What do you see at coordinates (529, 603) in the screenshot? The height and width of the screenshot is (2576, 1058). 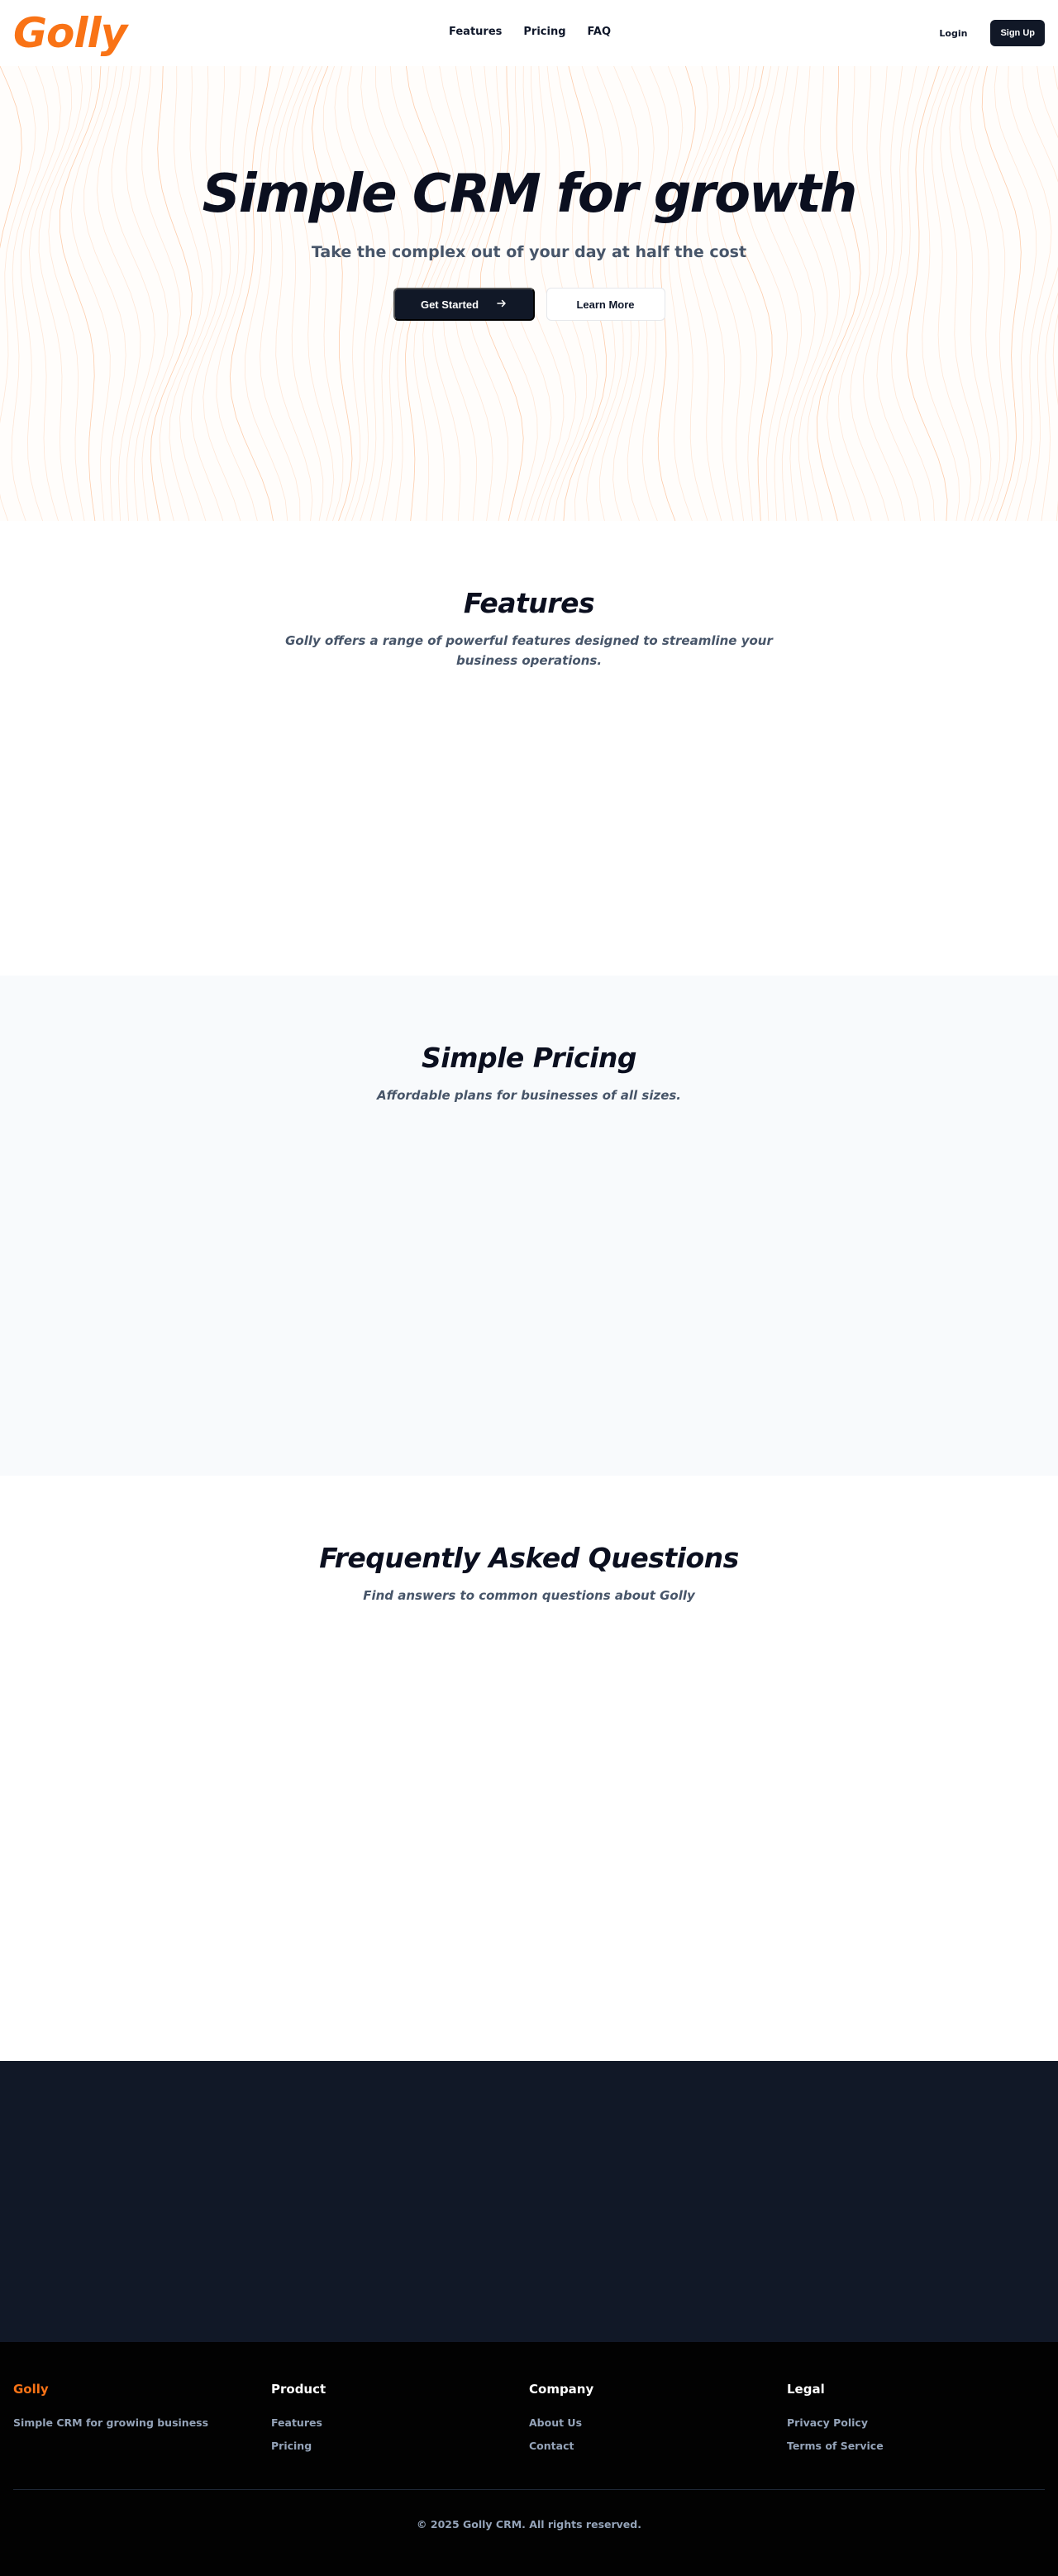 I see `features-title: Features` at bounding box center [529, 603].